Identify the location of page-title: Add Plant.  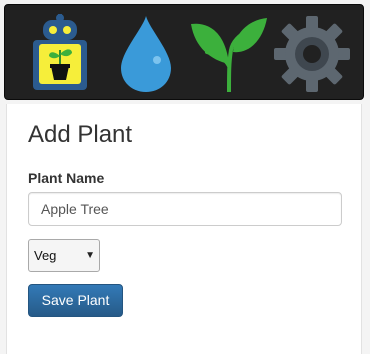
(80, 134).